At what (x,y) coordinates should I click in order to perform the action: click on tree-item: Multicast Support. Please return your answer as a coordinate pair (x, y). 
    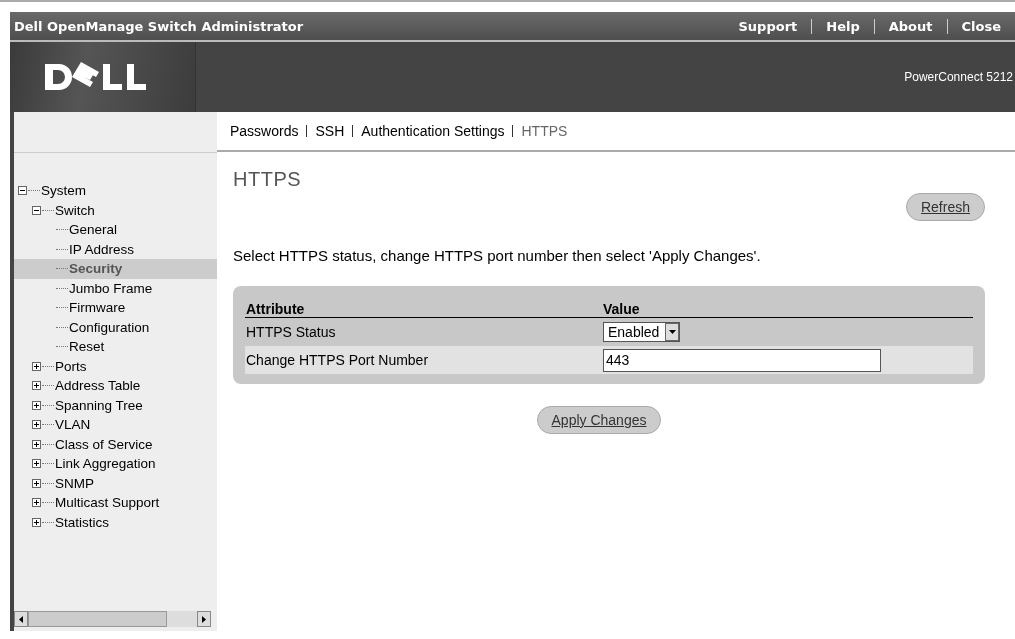
    Looking at the image, I should click on (107, 503).